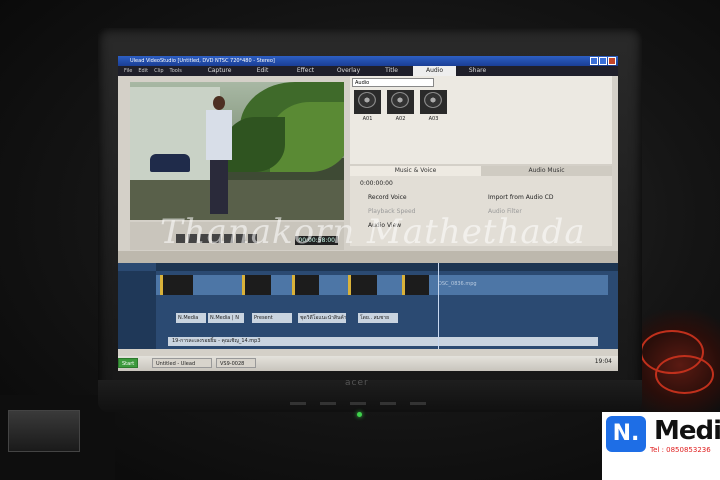  Describe the element at coordinates (219, 155) in the screenshot. I see `person` at that location.